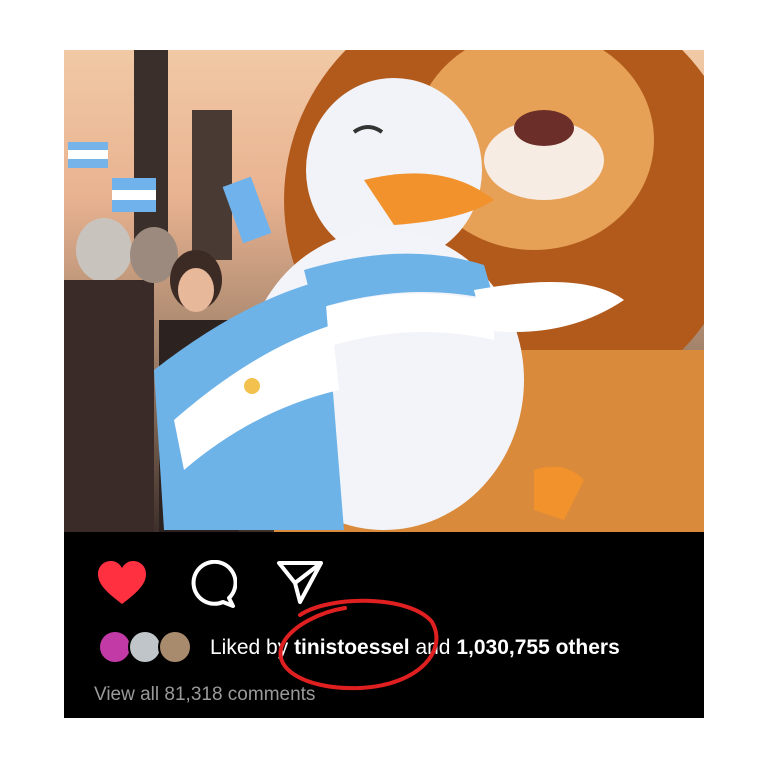  Describe the element at coordinates (204, 695) in the screenshot. I see `view-all-comments-link: View all 81,318 comments` at that location.